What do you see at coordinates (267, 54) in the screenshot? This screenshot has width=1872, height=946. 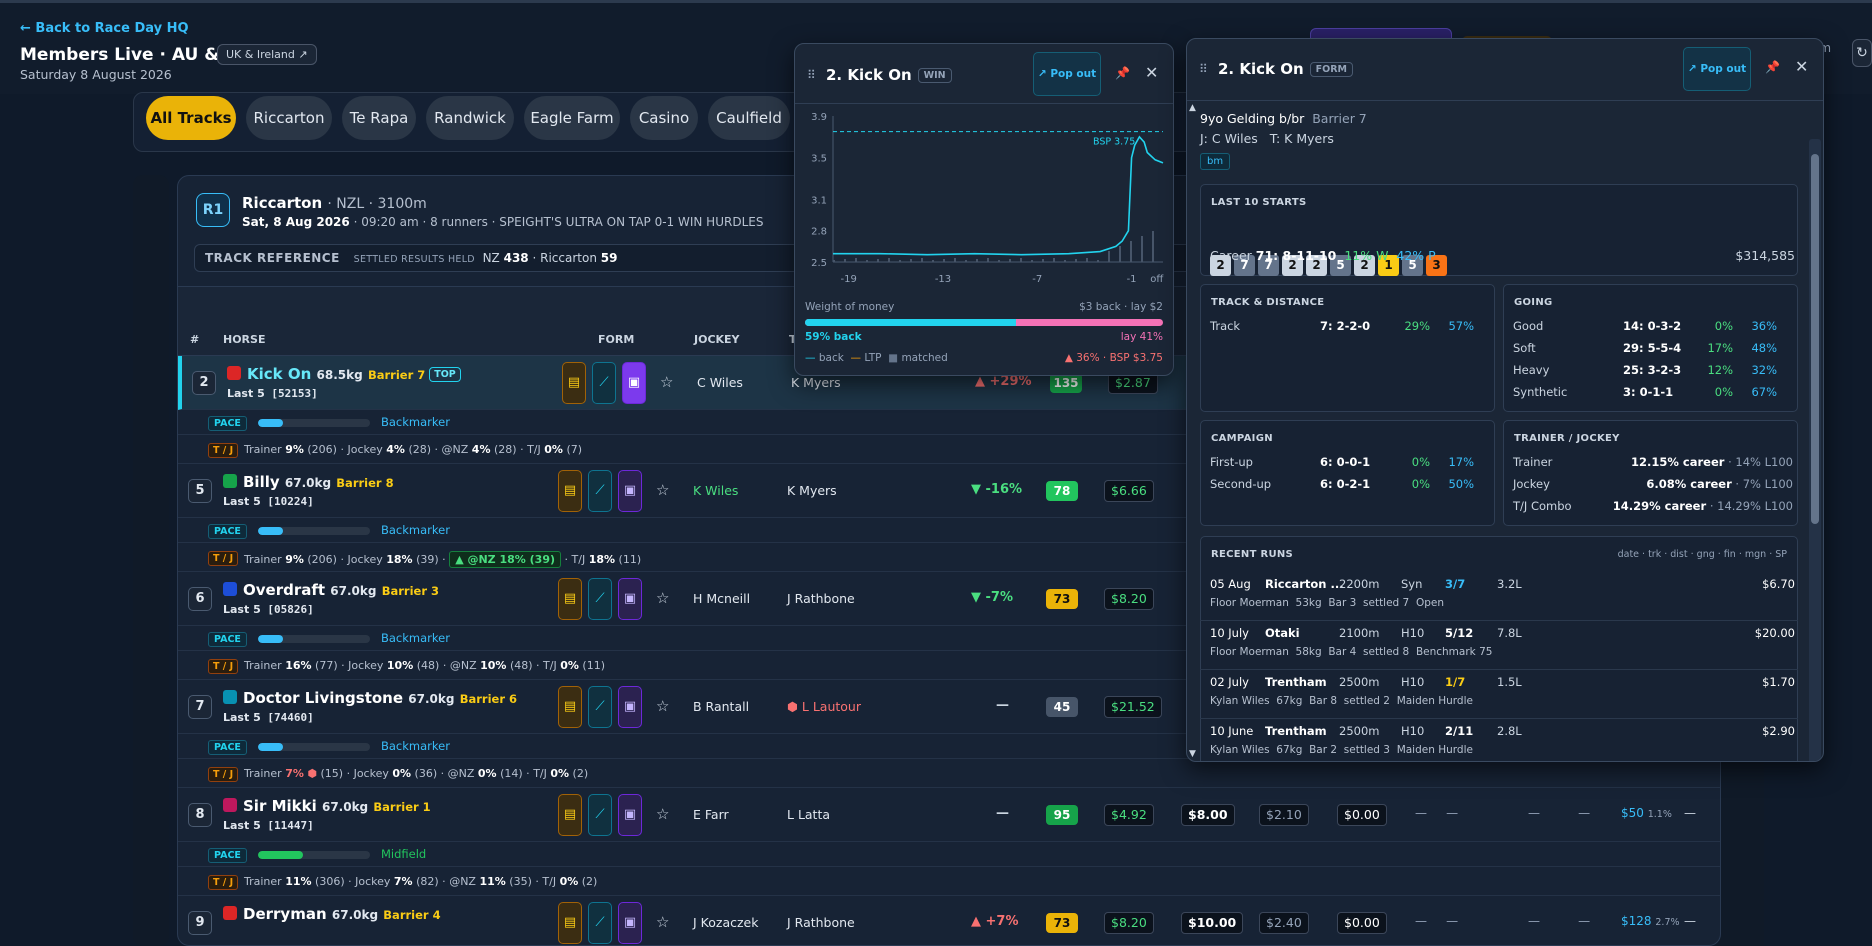 I see `region-switch-button: UK & Ireland ↗` at bounding box center [267, 54].